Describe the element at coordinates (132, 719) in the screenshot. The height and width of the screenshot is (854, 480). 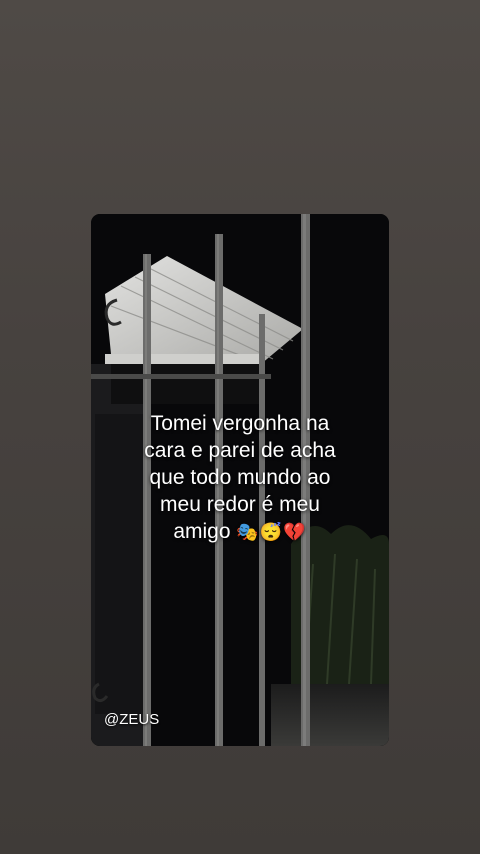
I see `watermark-handle: @ZEUS` at that location.